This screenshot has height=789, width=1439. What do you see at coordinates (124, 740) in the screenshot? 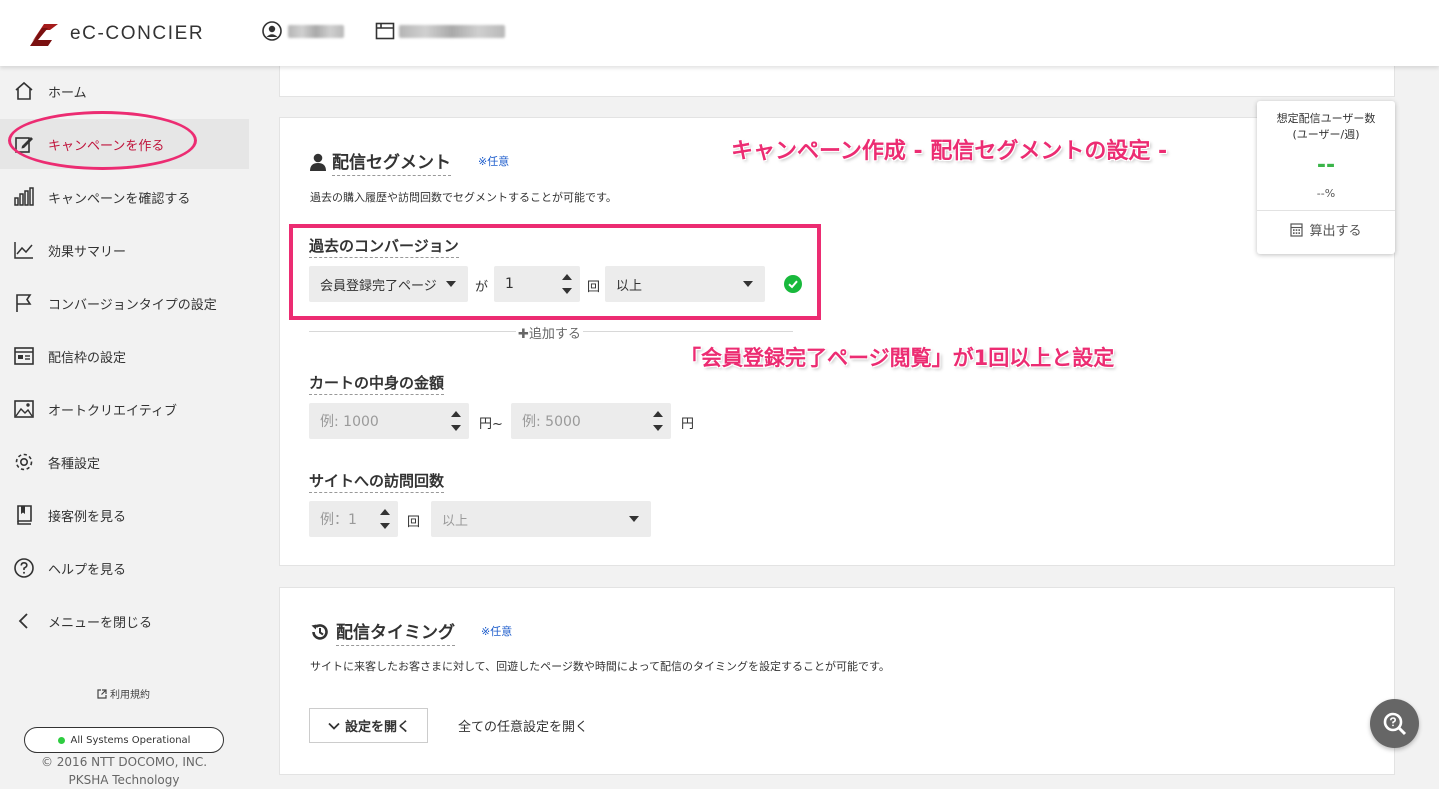
I see `system-status-badge: All Systems Operational` at bounding box center [124, 740].